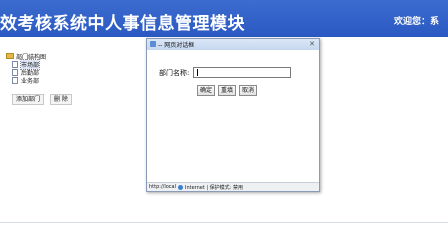 This screenshot has height=252, width=448. Describe the element at coordinates (176, 45) in the screenshot. I see `dialog-title: -- 网页对话框` at that location.